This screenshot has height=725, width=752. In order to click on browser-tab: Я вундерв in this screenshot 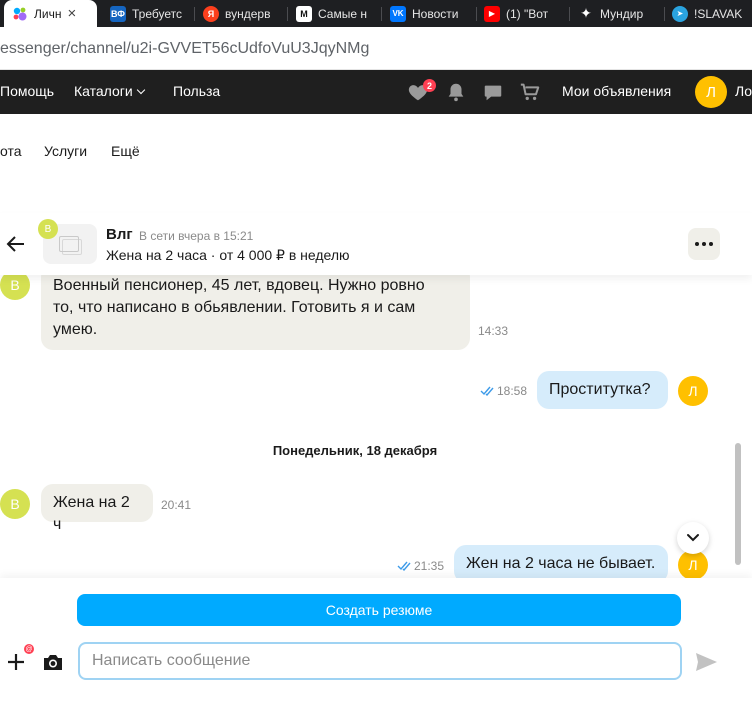, I will do `click(242, 13)`.